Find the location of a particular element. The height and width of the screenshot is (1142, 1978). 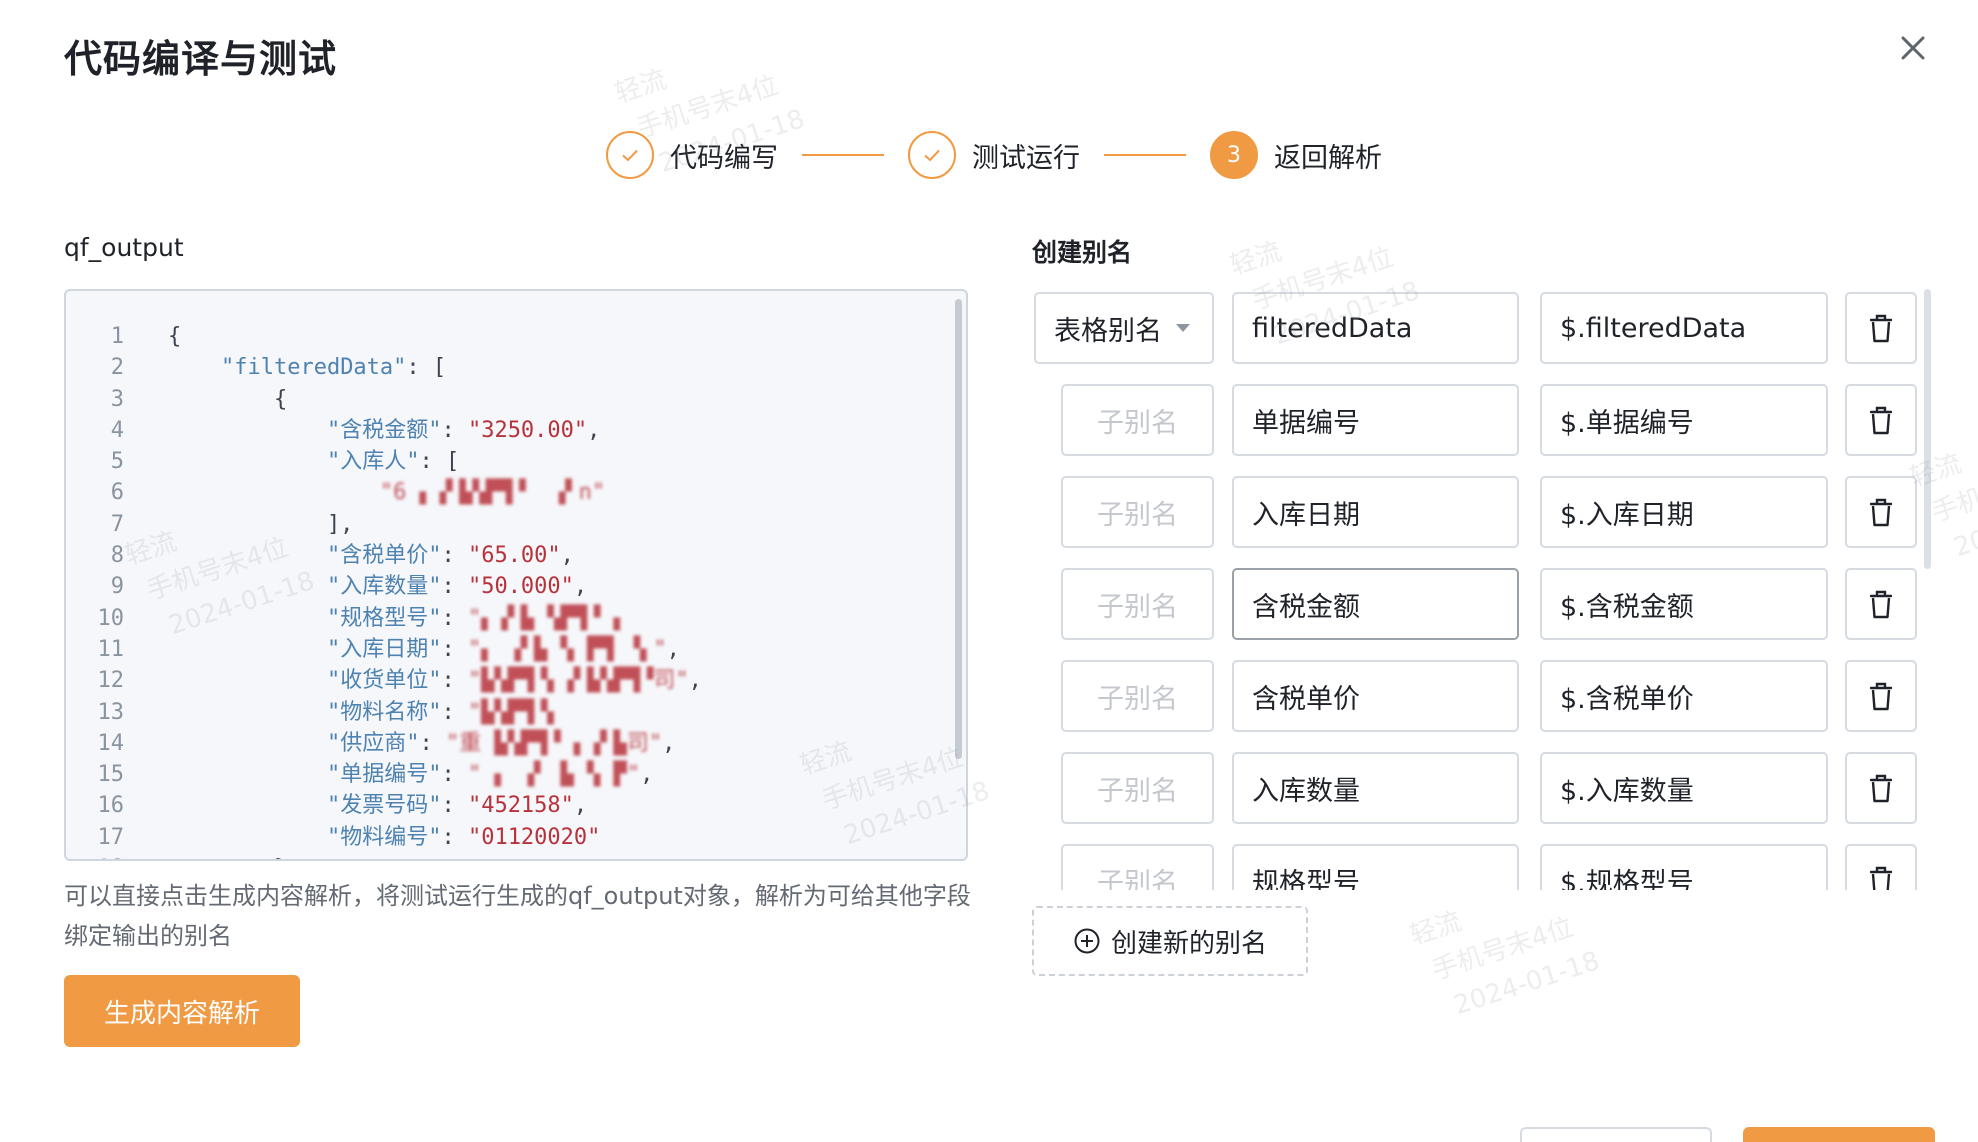

create-new-alias-button: 创建新的别名 is located at coordinates (1170, 941).